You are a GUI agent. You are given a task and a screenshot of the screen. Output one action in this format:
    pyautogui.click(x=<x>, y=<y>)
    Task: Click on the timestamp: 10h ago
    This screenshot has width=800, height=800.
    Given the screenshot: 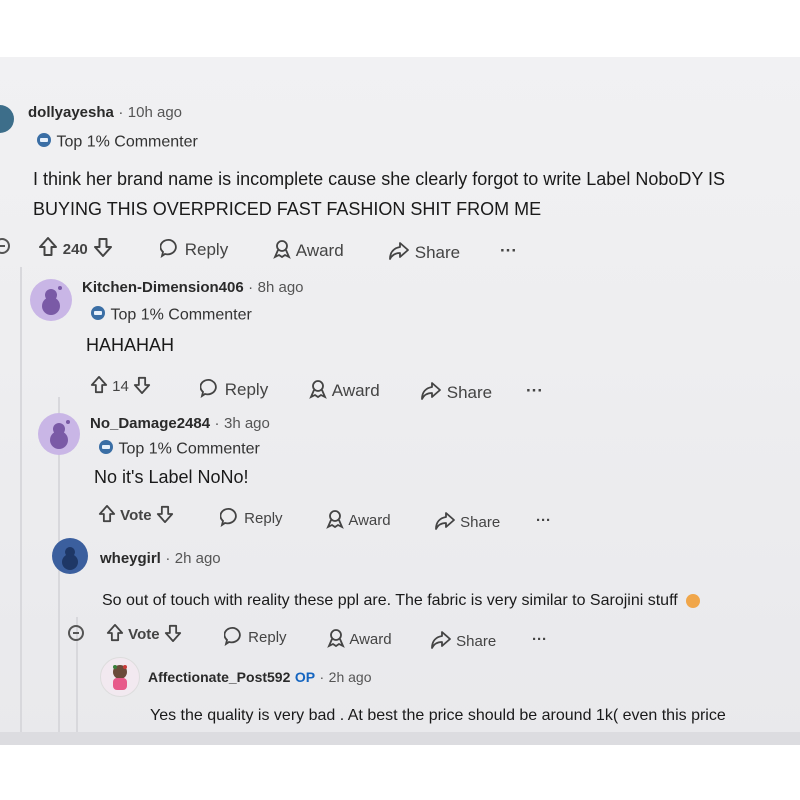 What is the action you would take?
    pyautogui.click(x=155, y=112)
    